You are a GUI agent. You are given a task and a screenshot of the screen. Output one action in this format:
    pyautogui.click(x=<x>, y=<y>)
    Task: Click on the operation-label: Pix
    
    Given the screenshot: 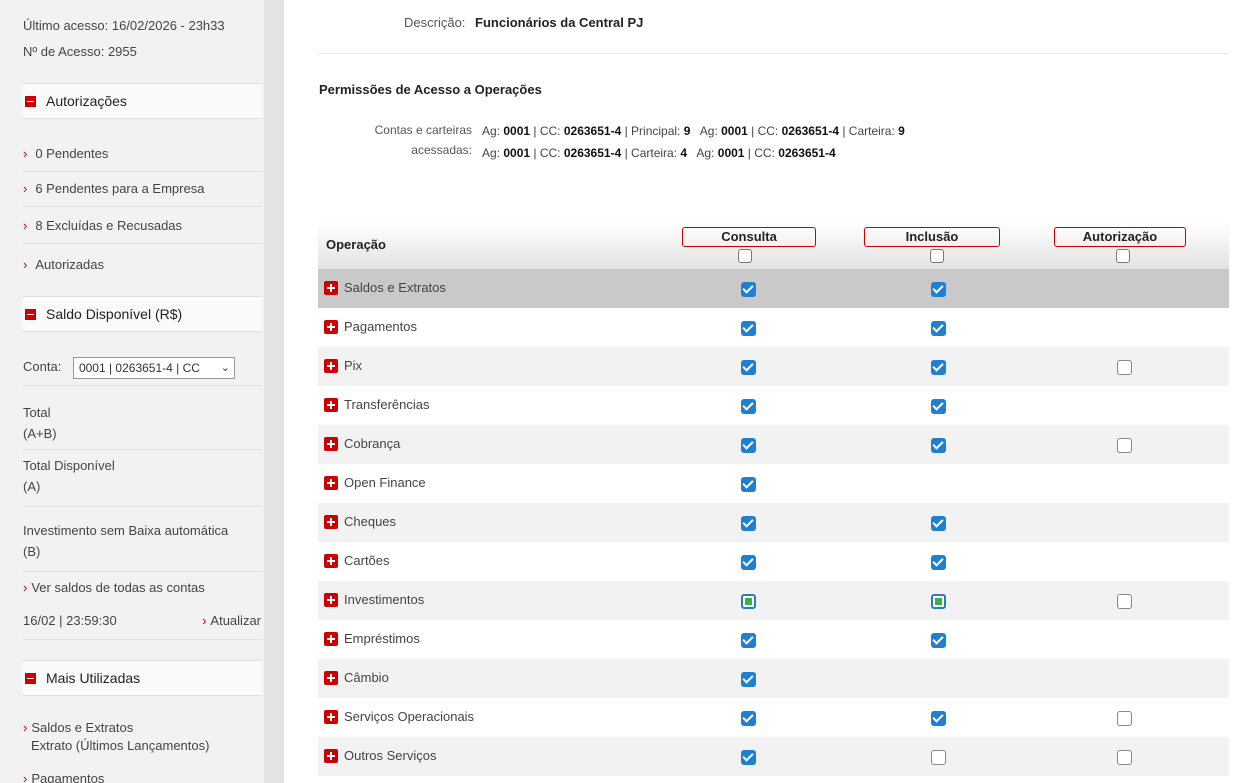 What is the action you would take?
    pyautogui.click(x=353, y=365)
    